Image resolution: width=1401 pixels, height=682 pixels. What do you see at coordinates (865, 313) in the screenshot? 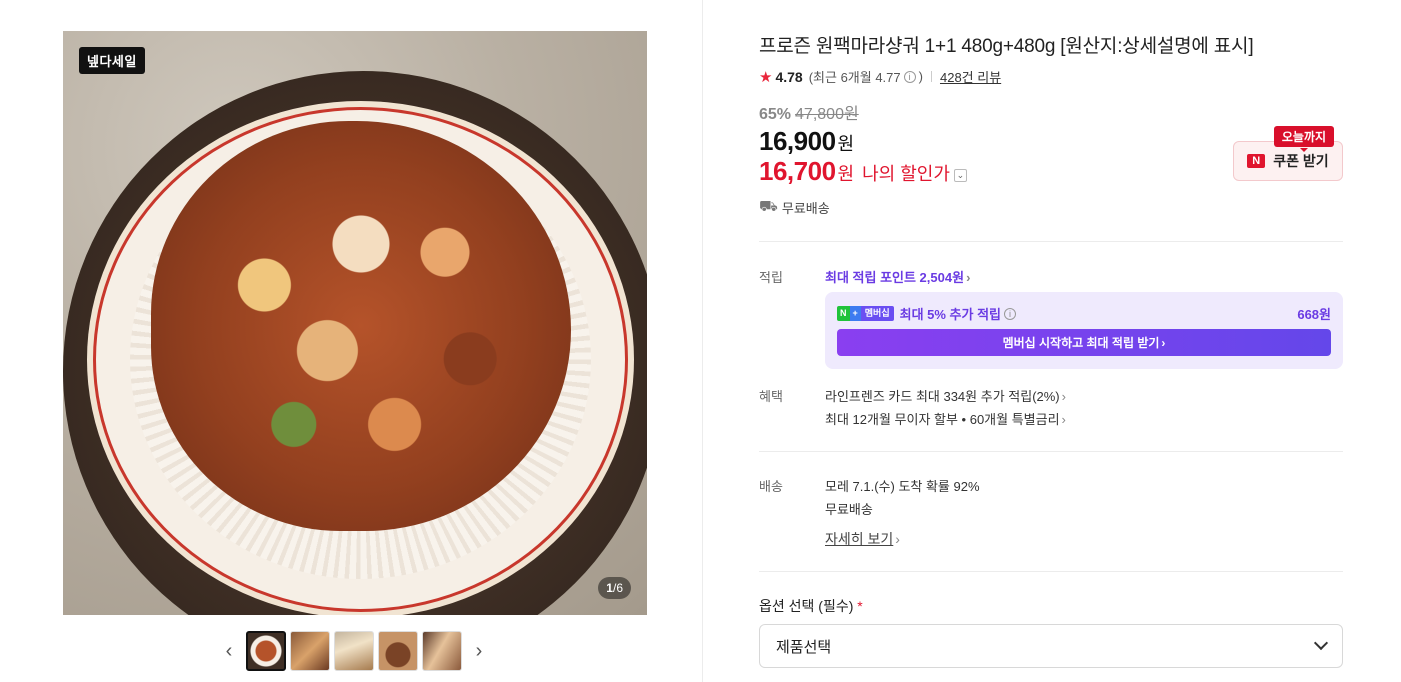
I see `membership-logo-icon: N + 멤버십` at bounding box center [865, 313].